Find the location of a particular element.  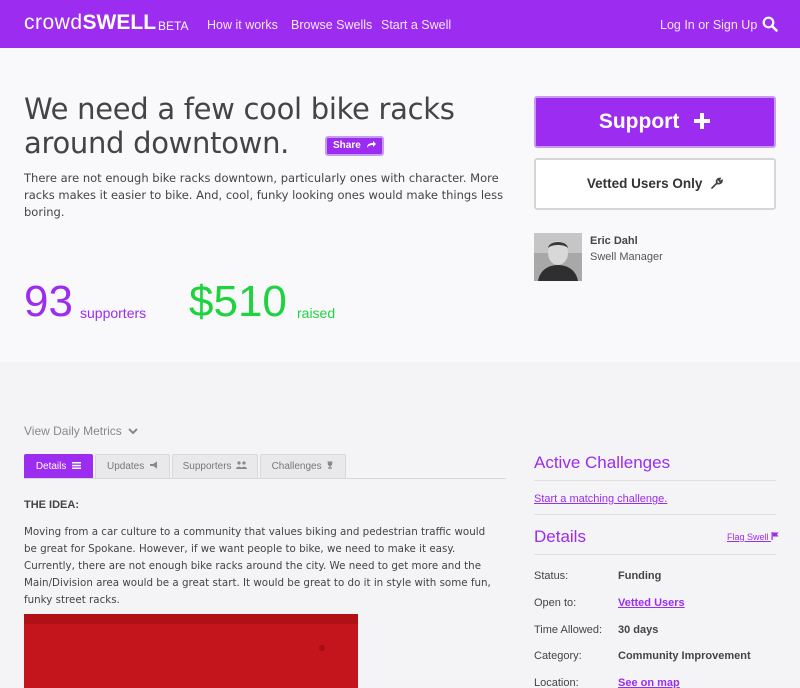

trophy-icon is located at coordinates (330, 465).